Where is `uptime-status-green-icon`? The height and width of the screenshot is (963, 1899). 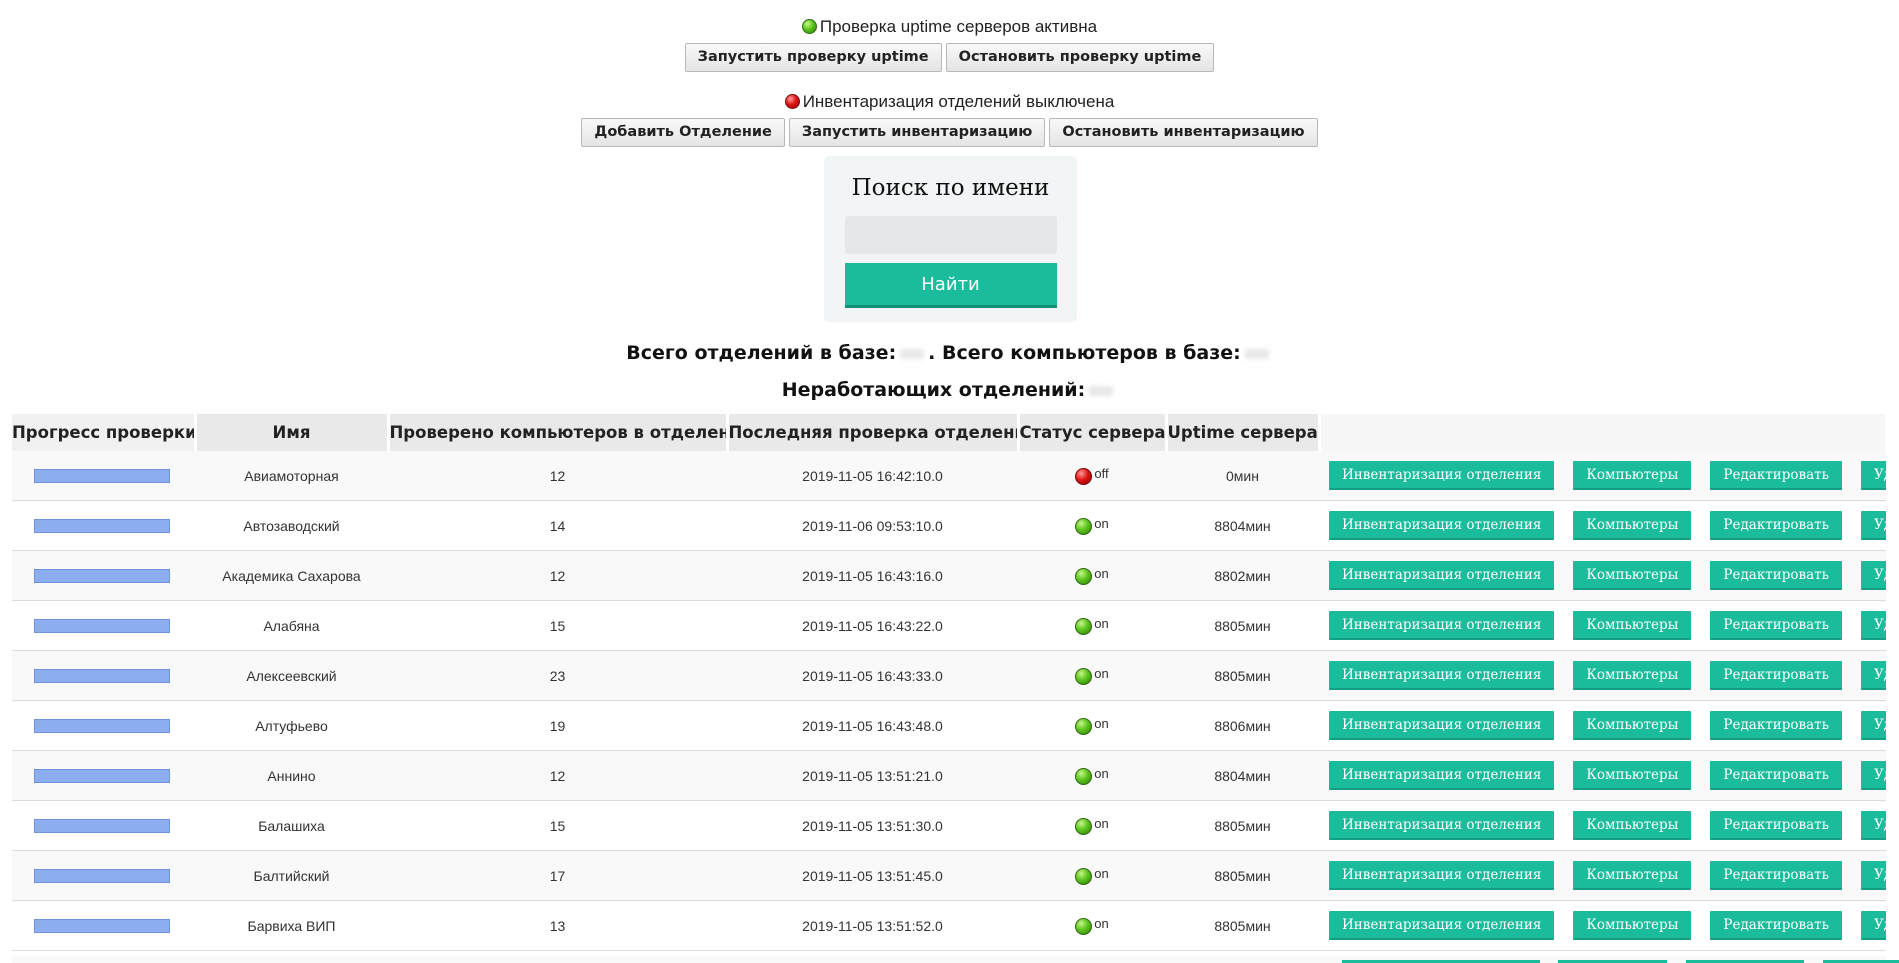
uptime-status-green-icon is located at coordinates (809, 26).